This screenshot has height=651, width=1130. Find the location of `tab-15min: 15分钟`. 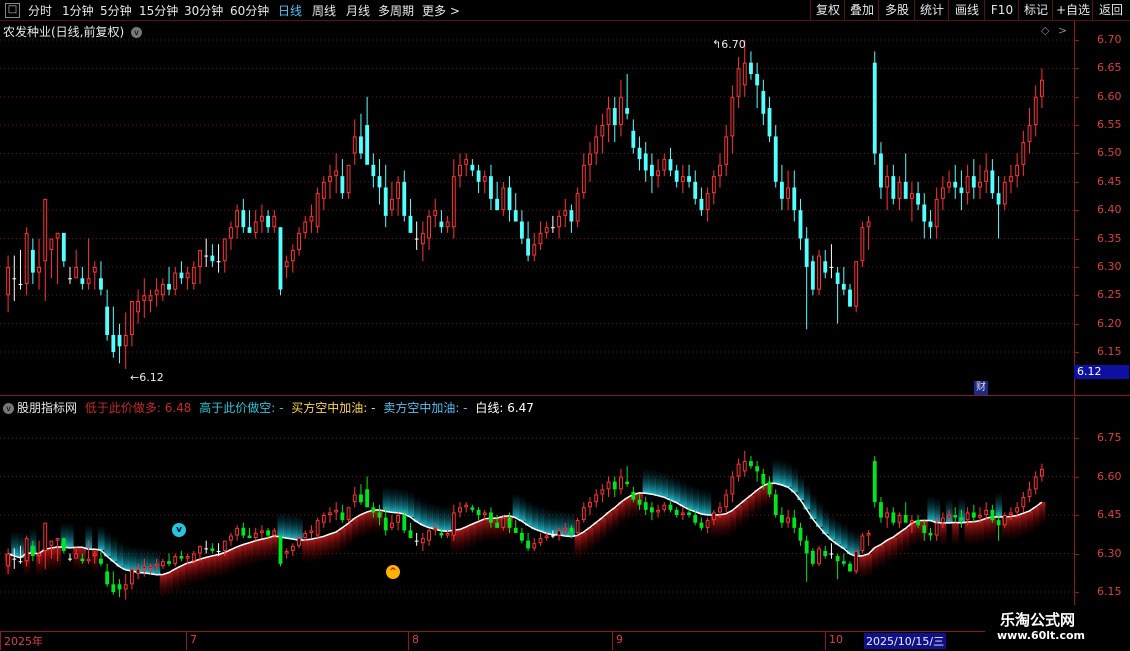

tab-15min: 15分钟 is located at coordinates (158, 10).